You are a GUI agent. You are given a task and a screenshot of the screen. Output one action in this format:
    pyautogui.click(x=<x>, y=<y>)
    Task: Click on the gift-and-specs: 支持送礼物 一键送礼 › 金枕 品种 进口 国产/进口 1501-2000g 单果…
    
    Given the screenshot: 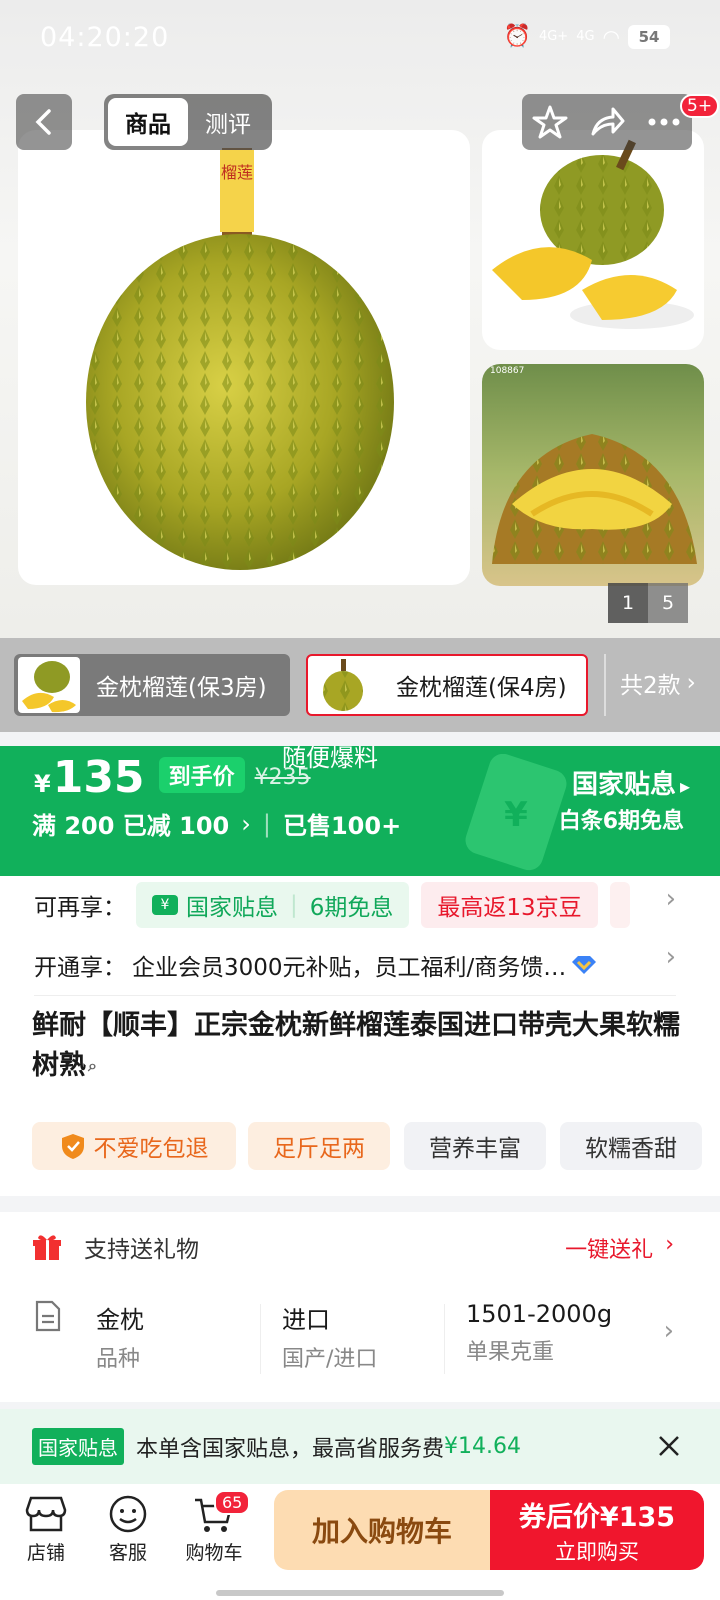 What is the action you would take?
    pyautogui.click(x=360, y=1307)
    